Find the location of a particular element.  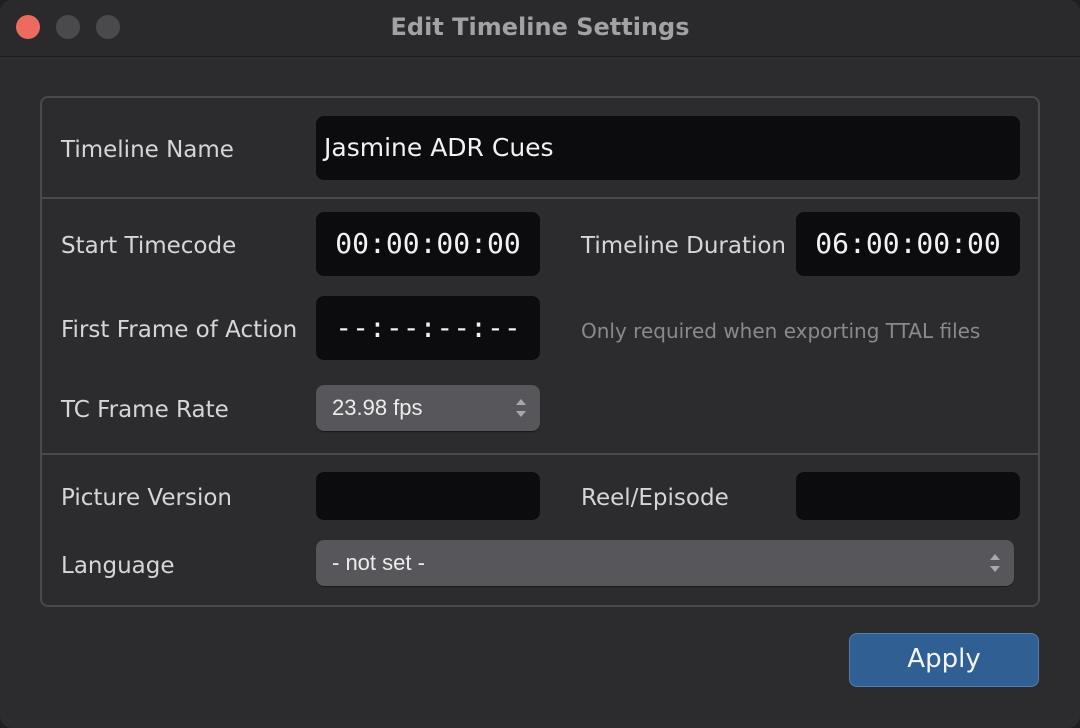

title-bar: Edit Timeline Settings is located at coordinates (540, 28).